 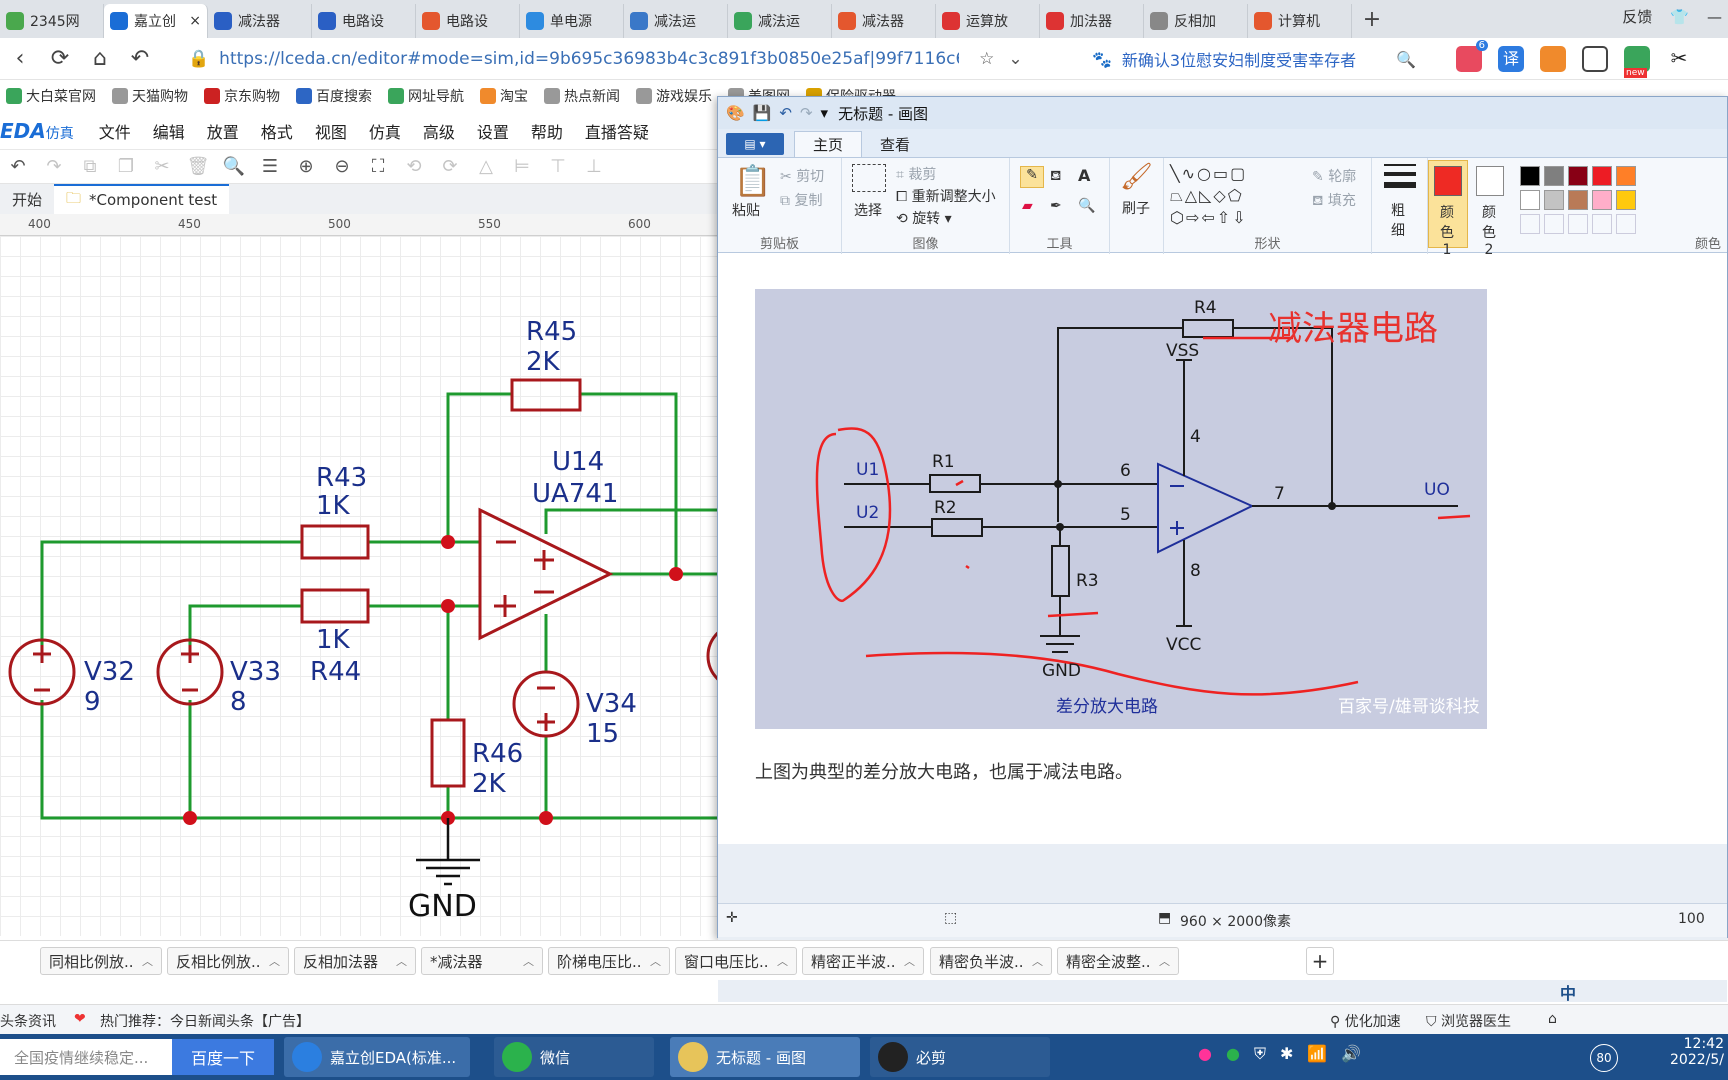 I want to click on paste-icon: 📋, so click(x=752, y=181).